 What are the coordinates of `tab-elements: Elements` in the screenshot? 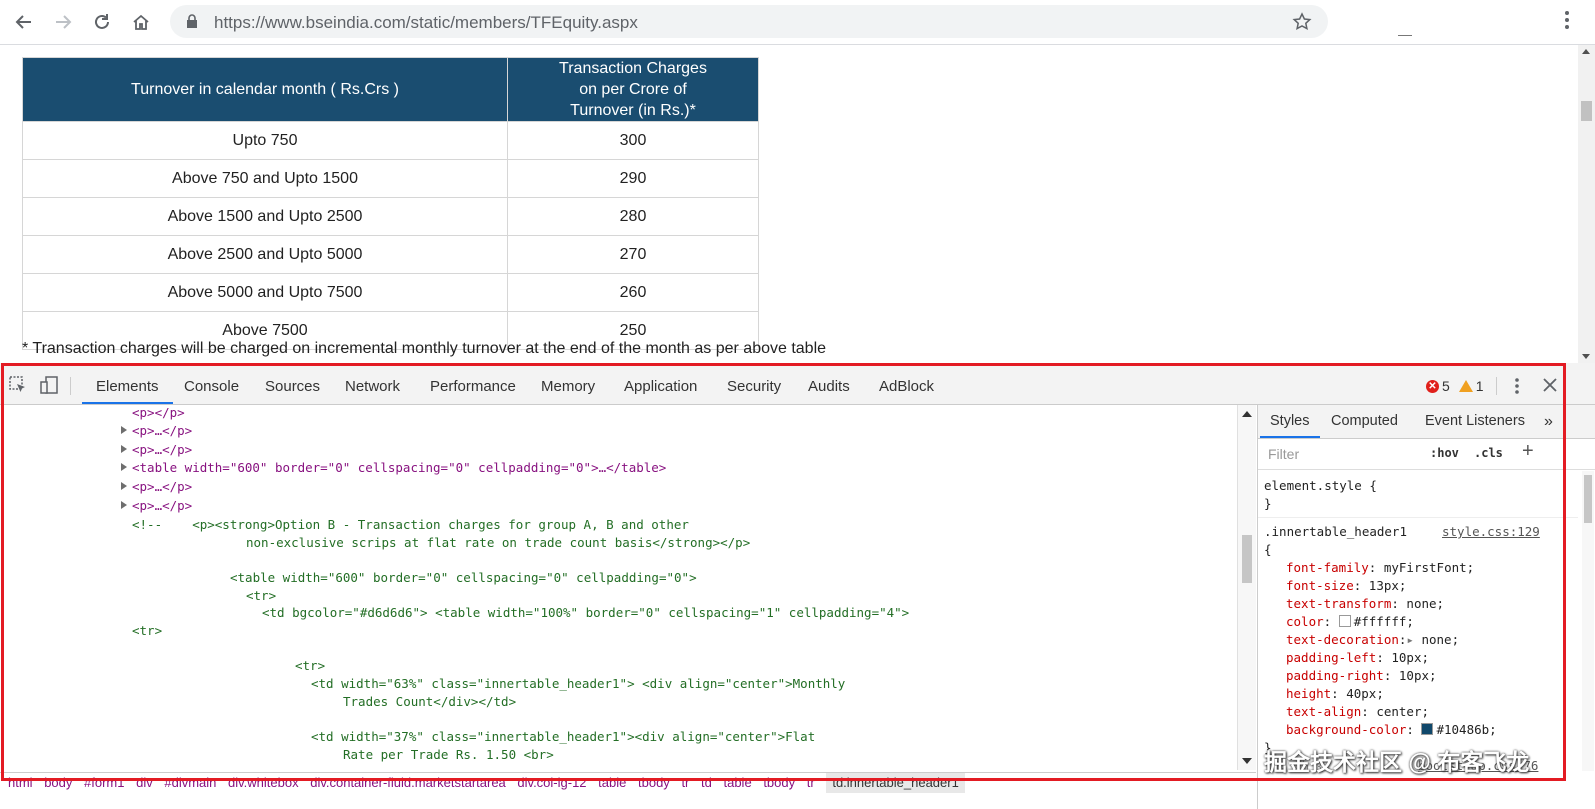 It's located at (127, 383).